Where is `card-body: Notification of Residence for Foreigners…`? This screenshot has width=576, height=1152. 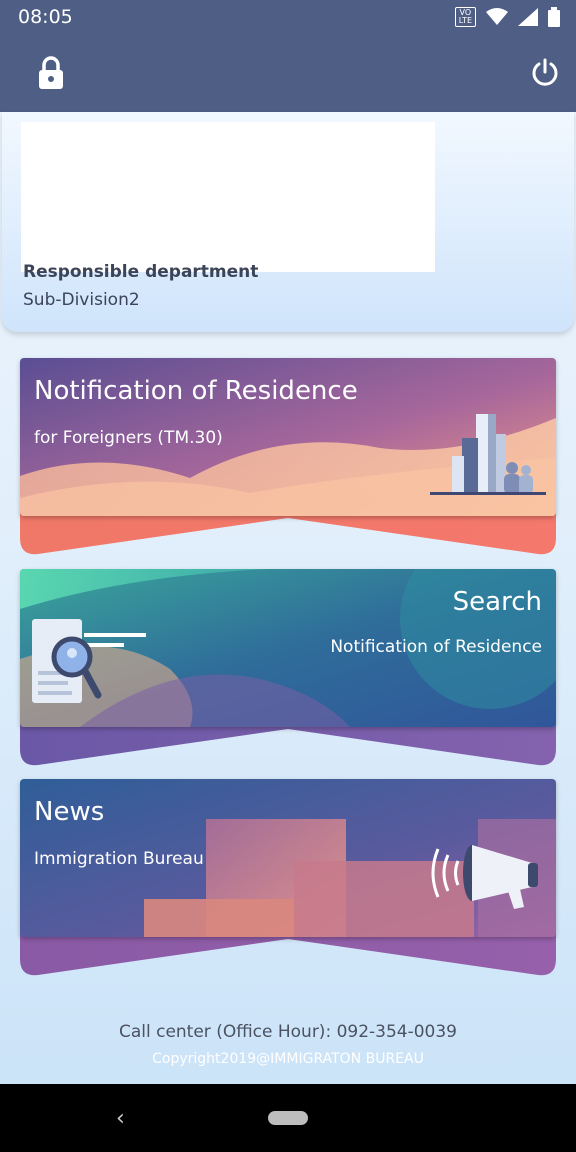
card-body: Notification of Residence for Foreigners… is located at coordinates (288, 437).